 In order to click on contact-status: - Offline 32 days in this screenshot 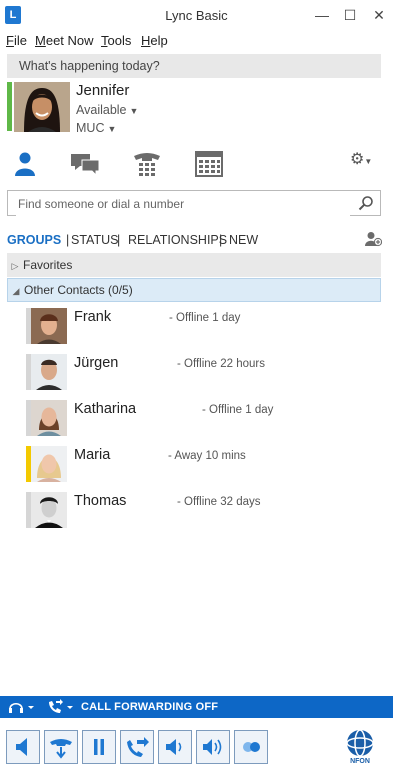, I will do `click(219, 502)`.